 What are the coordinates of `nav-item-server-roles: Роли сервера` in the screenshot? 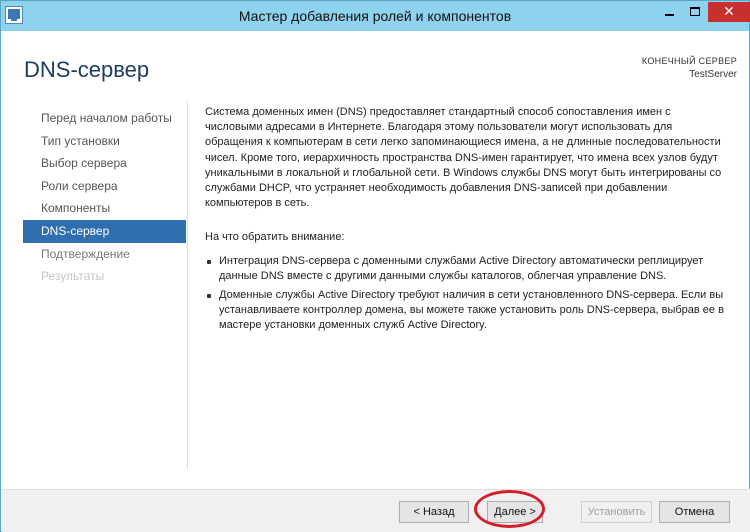 It's located at (104, 186).